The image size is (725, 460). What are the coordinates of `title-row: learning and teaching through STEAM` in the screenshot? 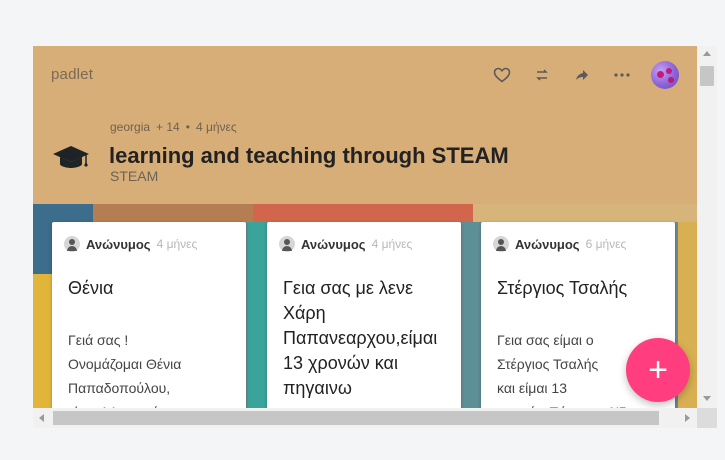 It's located at (280, 156).